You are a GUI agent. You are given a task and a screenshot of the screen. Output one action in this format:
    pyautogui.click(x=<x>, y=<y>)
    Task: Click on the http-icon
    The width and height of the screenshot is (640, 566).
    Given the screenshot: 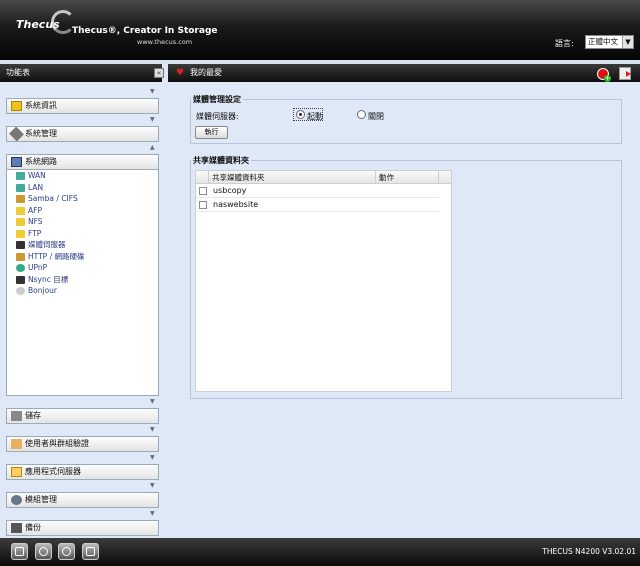 What is the action you would take?
    pyautogui.click(x=20, y=256)
    